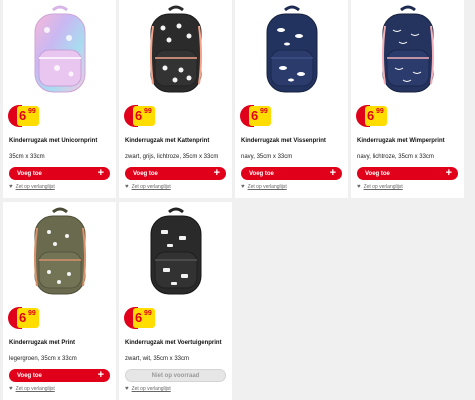 This screenshot has width=475, height=400. What do you see at coordinates (172, 157) in the screenshot?
I see `product-details: zwart, grijs, lichtroze, 35cm x 33cm` at bounding box center [172, 157].